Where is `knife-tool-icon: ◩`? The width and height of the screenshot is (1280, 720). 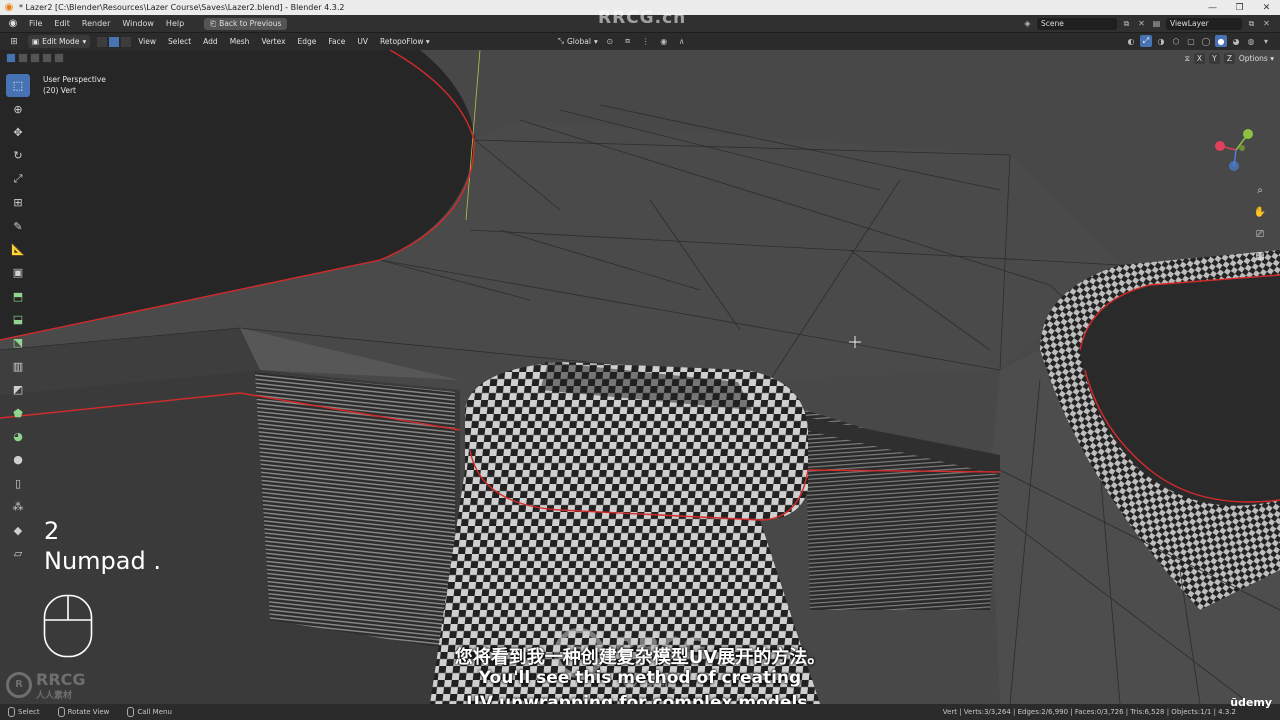 knife-tool-icon: ◩ is located at coordinates (18, 389).